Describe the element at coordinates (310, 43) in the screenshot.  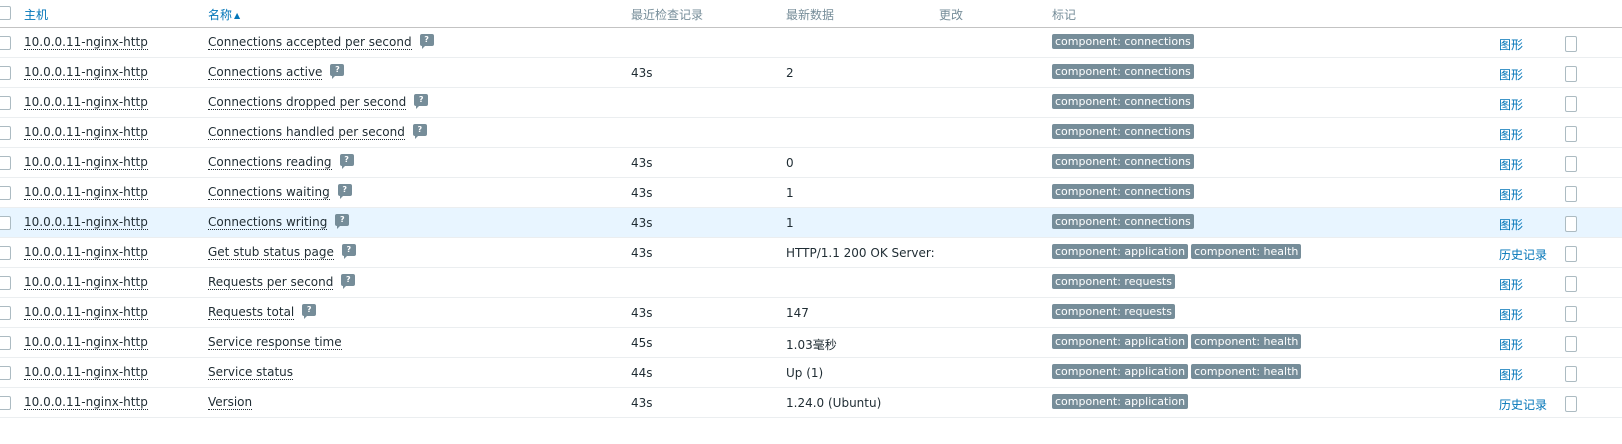
I see `item-name-link: Connections accepted per second` at that location.